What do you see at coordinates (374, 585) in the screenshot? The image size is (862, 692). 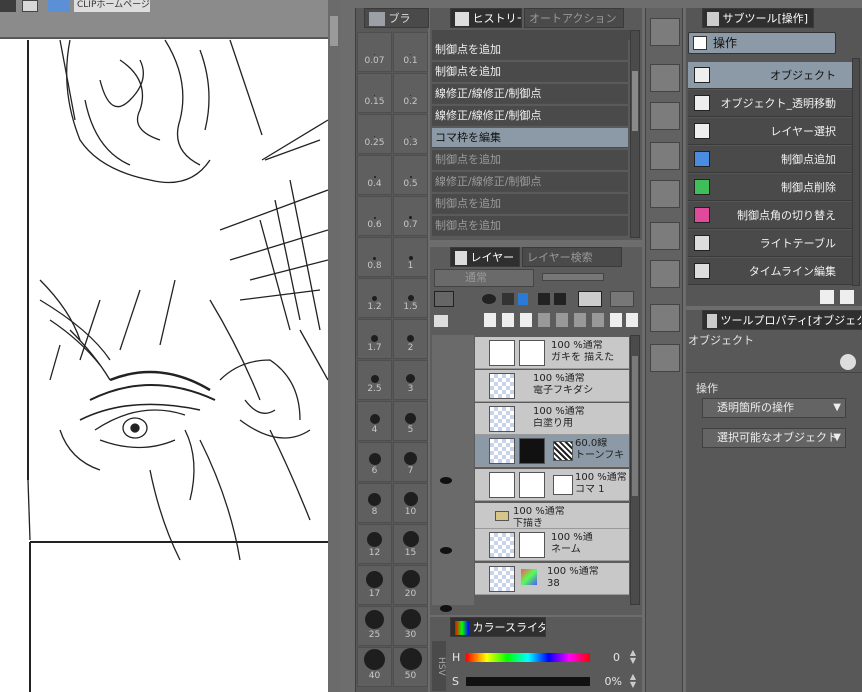 I see `brush-size-cell: 17` at bounding box center [374, 585].